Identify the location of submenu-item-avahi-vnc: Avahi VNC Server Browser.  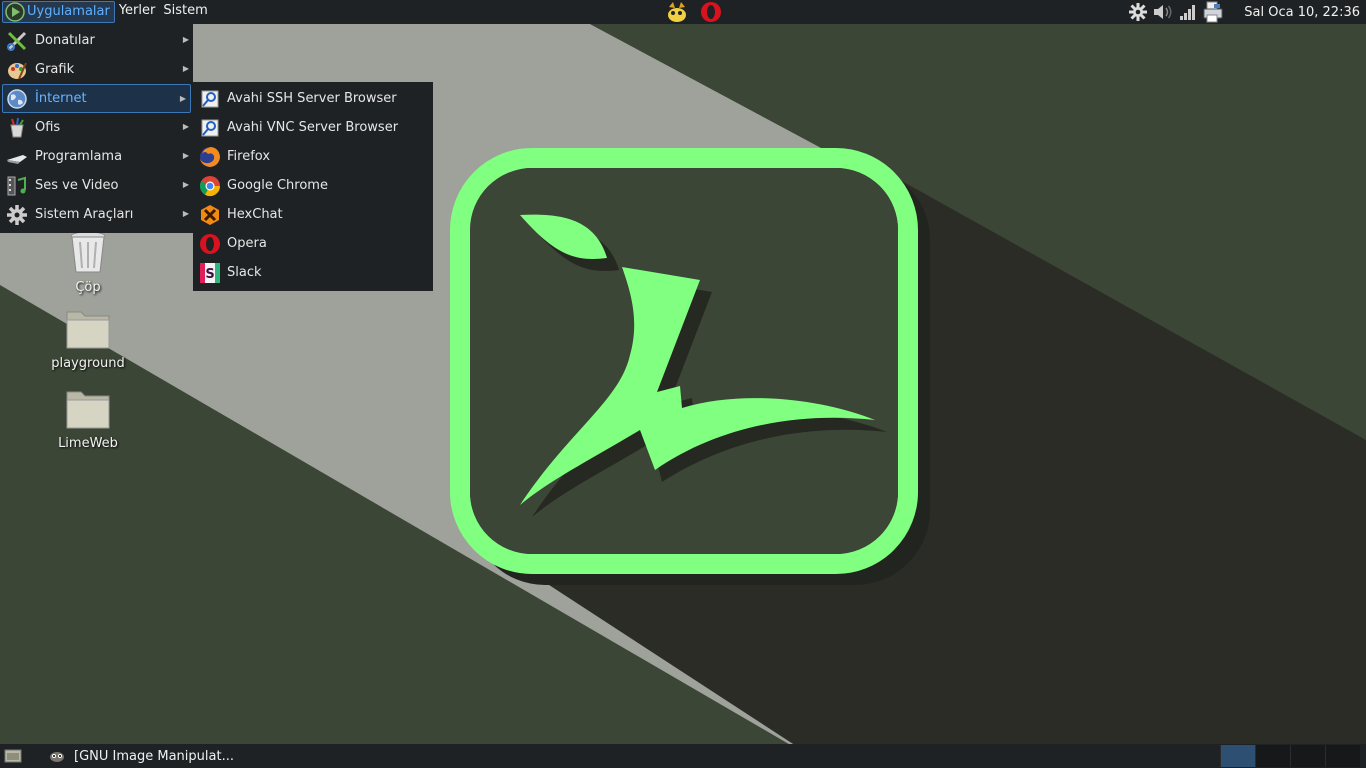
(313, 127).